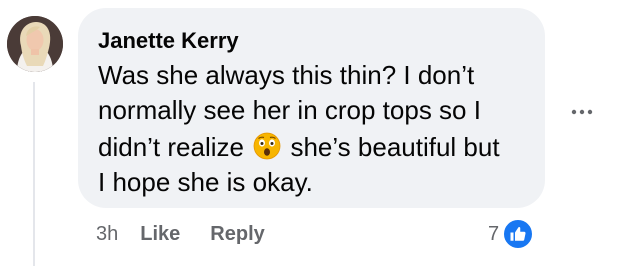 This screenshot has width=634, height=266. What do you see at coordinates (518, 234) in the screenshot?
I see `thumbs-up-icon` at bounding box center [518, 234].